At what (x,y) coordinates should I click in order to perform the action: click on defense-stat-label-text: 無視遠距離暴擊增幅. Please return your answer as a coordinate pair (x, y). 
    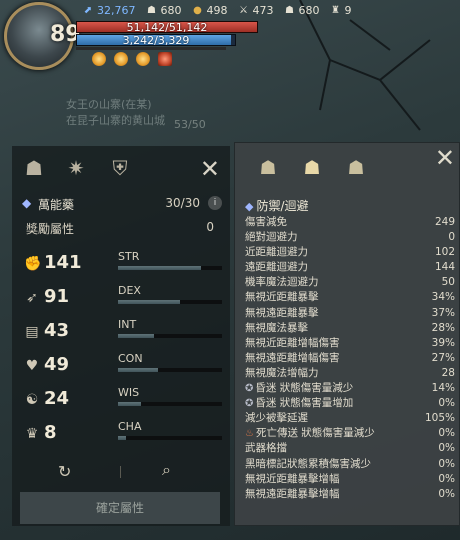
    Looking at the image, I should click on (292, 493).